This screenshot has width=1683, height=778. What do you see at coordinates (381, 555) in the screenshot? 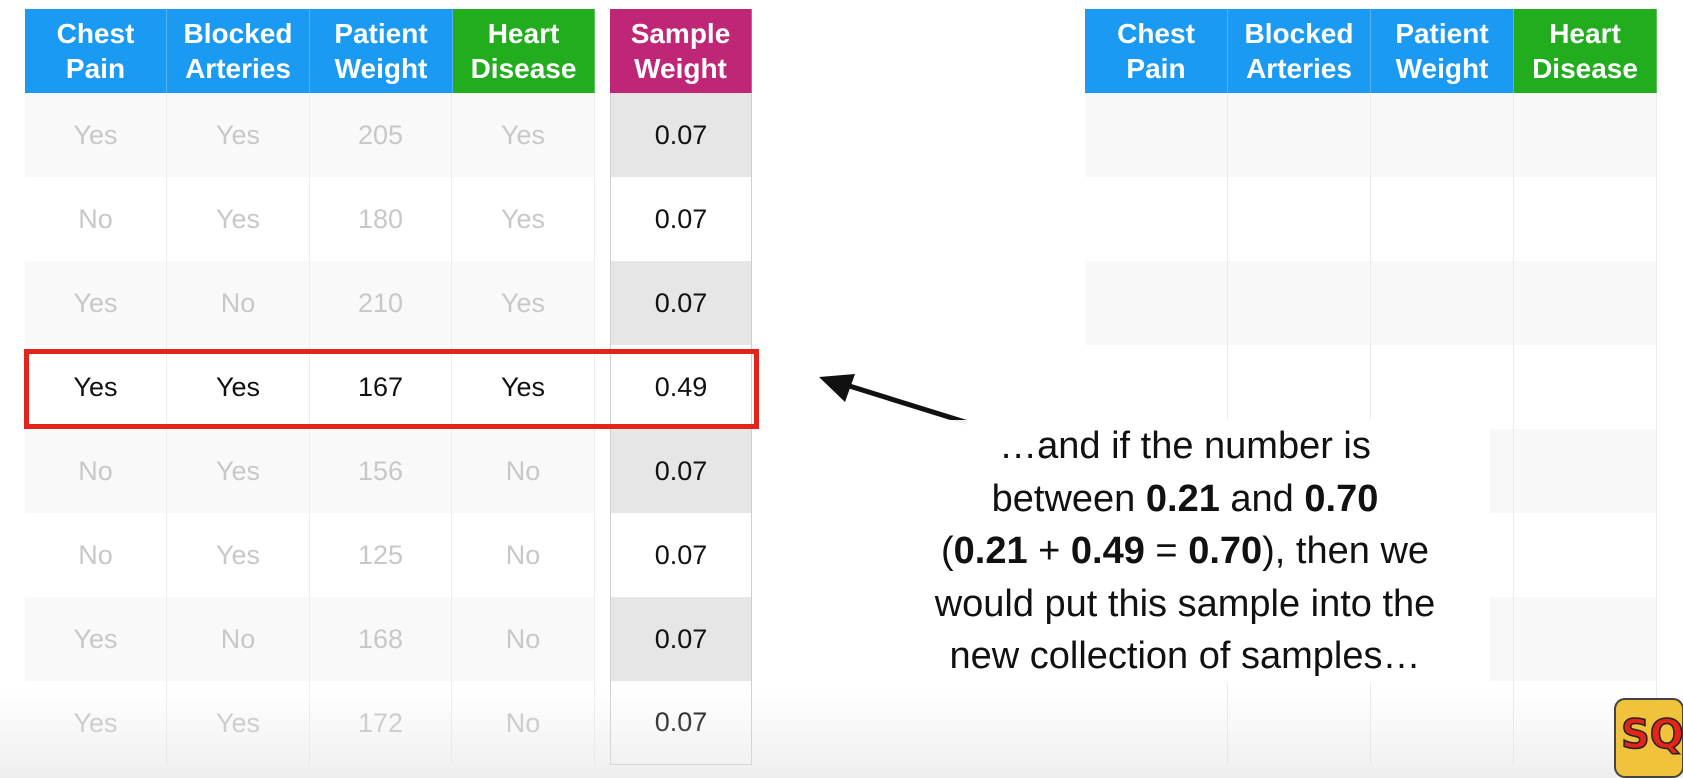
I see `cell-patient-weight: 125` at bounding box center [381, 555].